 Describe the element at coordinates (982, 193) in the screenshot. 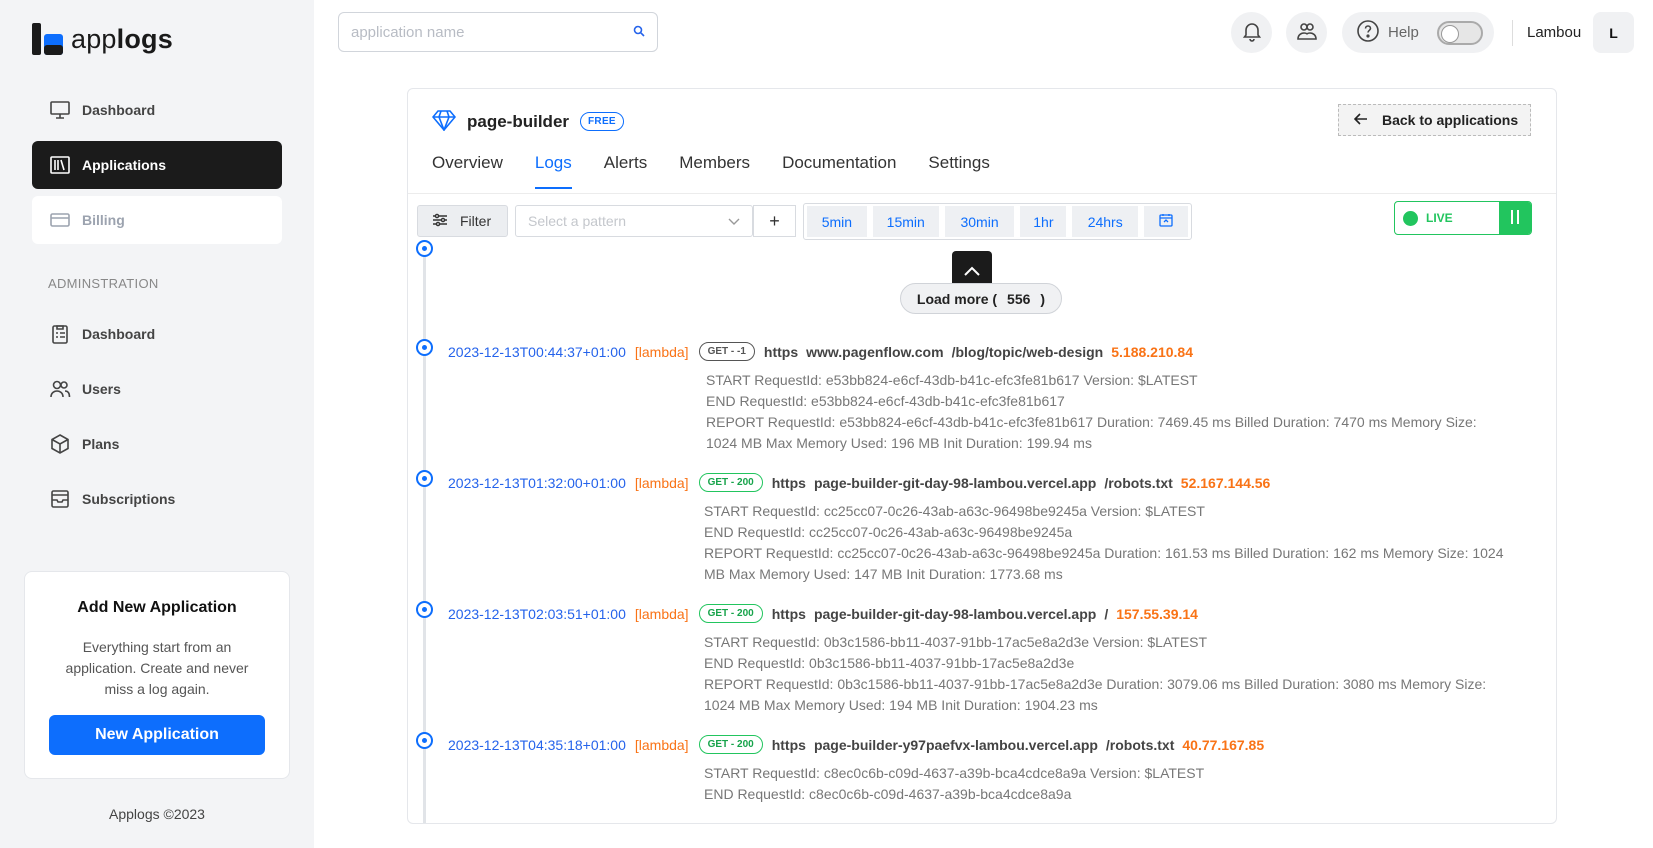

I see `tabs-divider` at that location.